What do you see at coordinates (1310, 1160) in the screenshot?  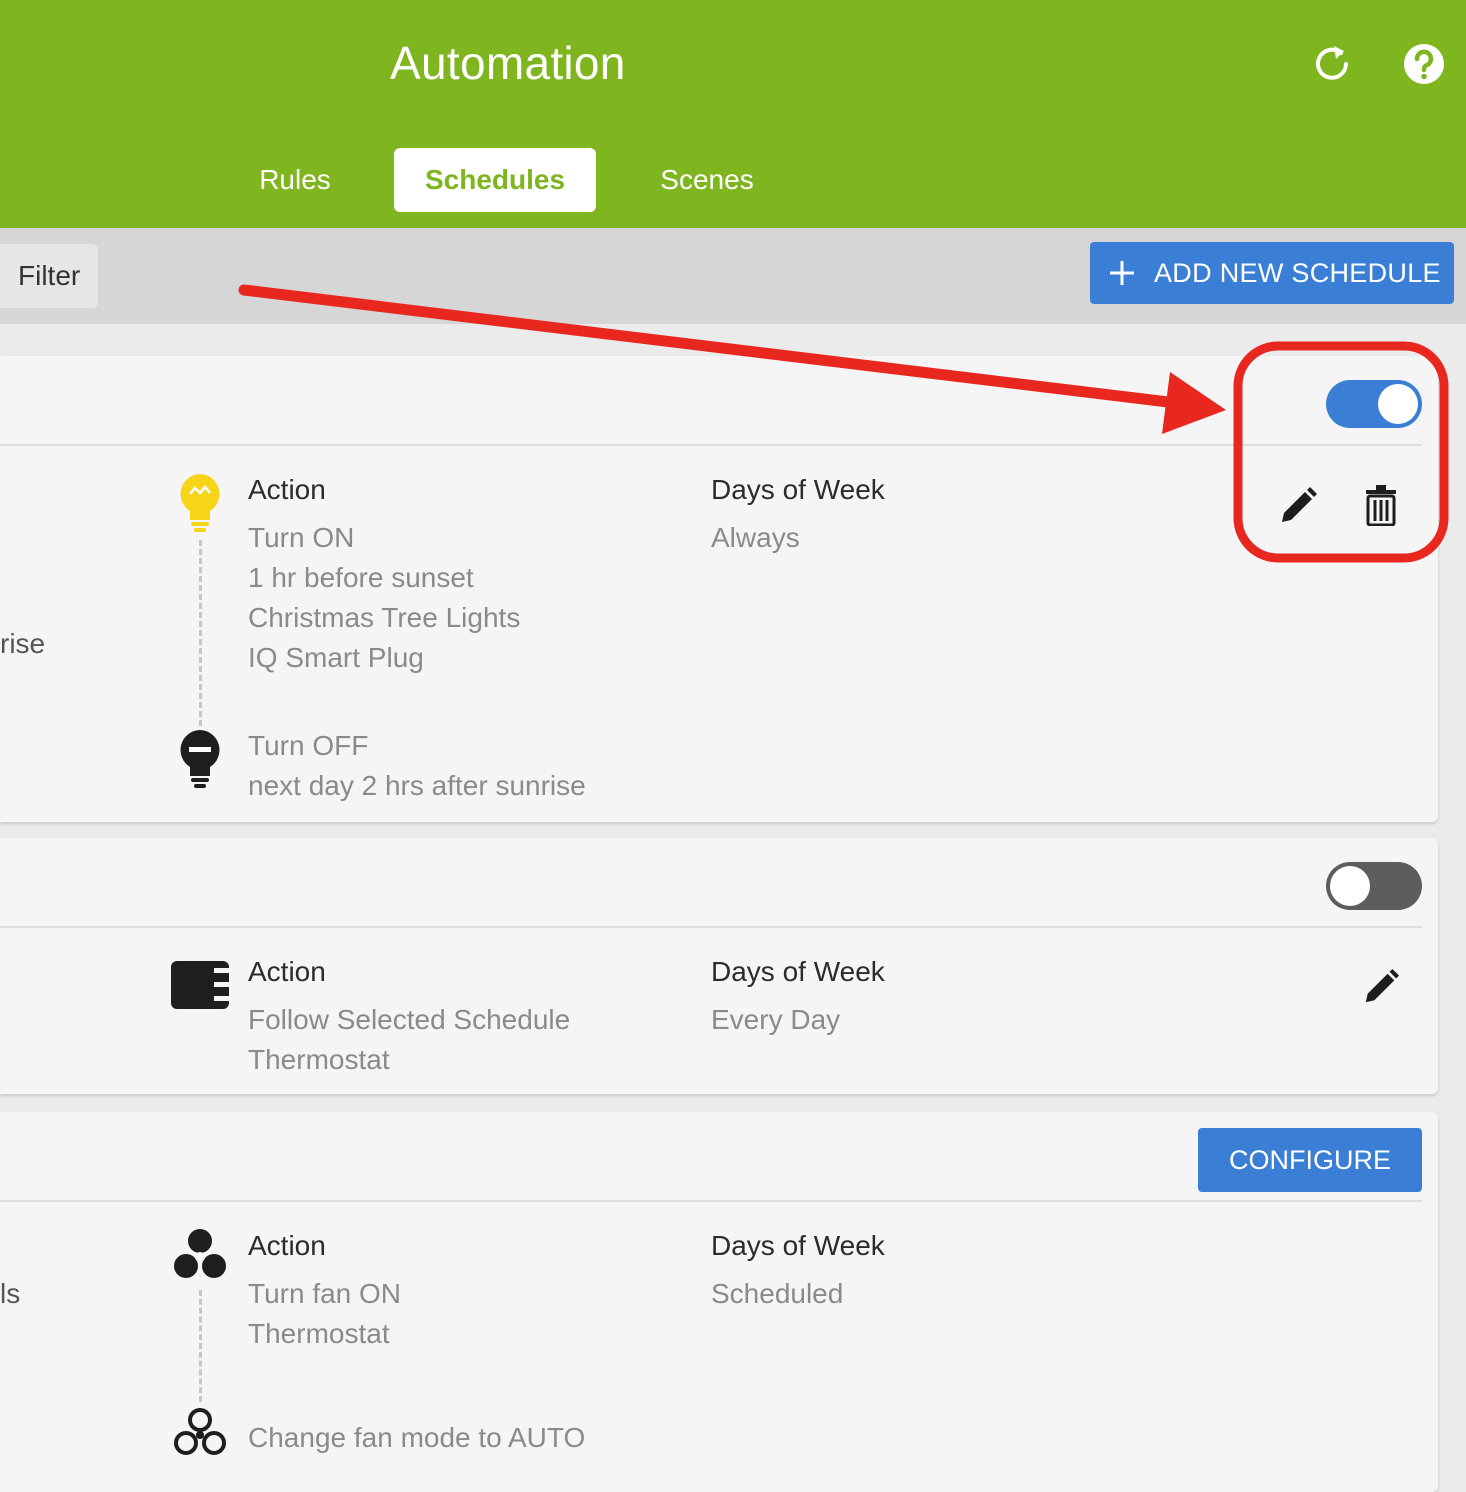 I see `configure-button: CONFIGURE` at bounding box center [1310, 1160].